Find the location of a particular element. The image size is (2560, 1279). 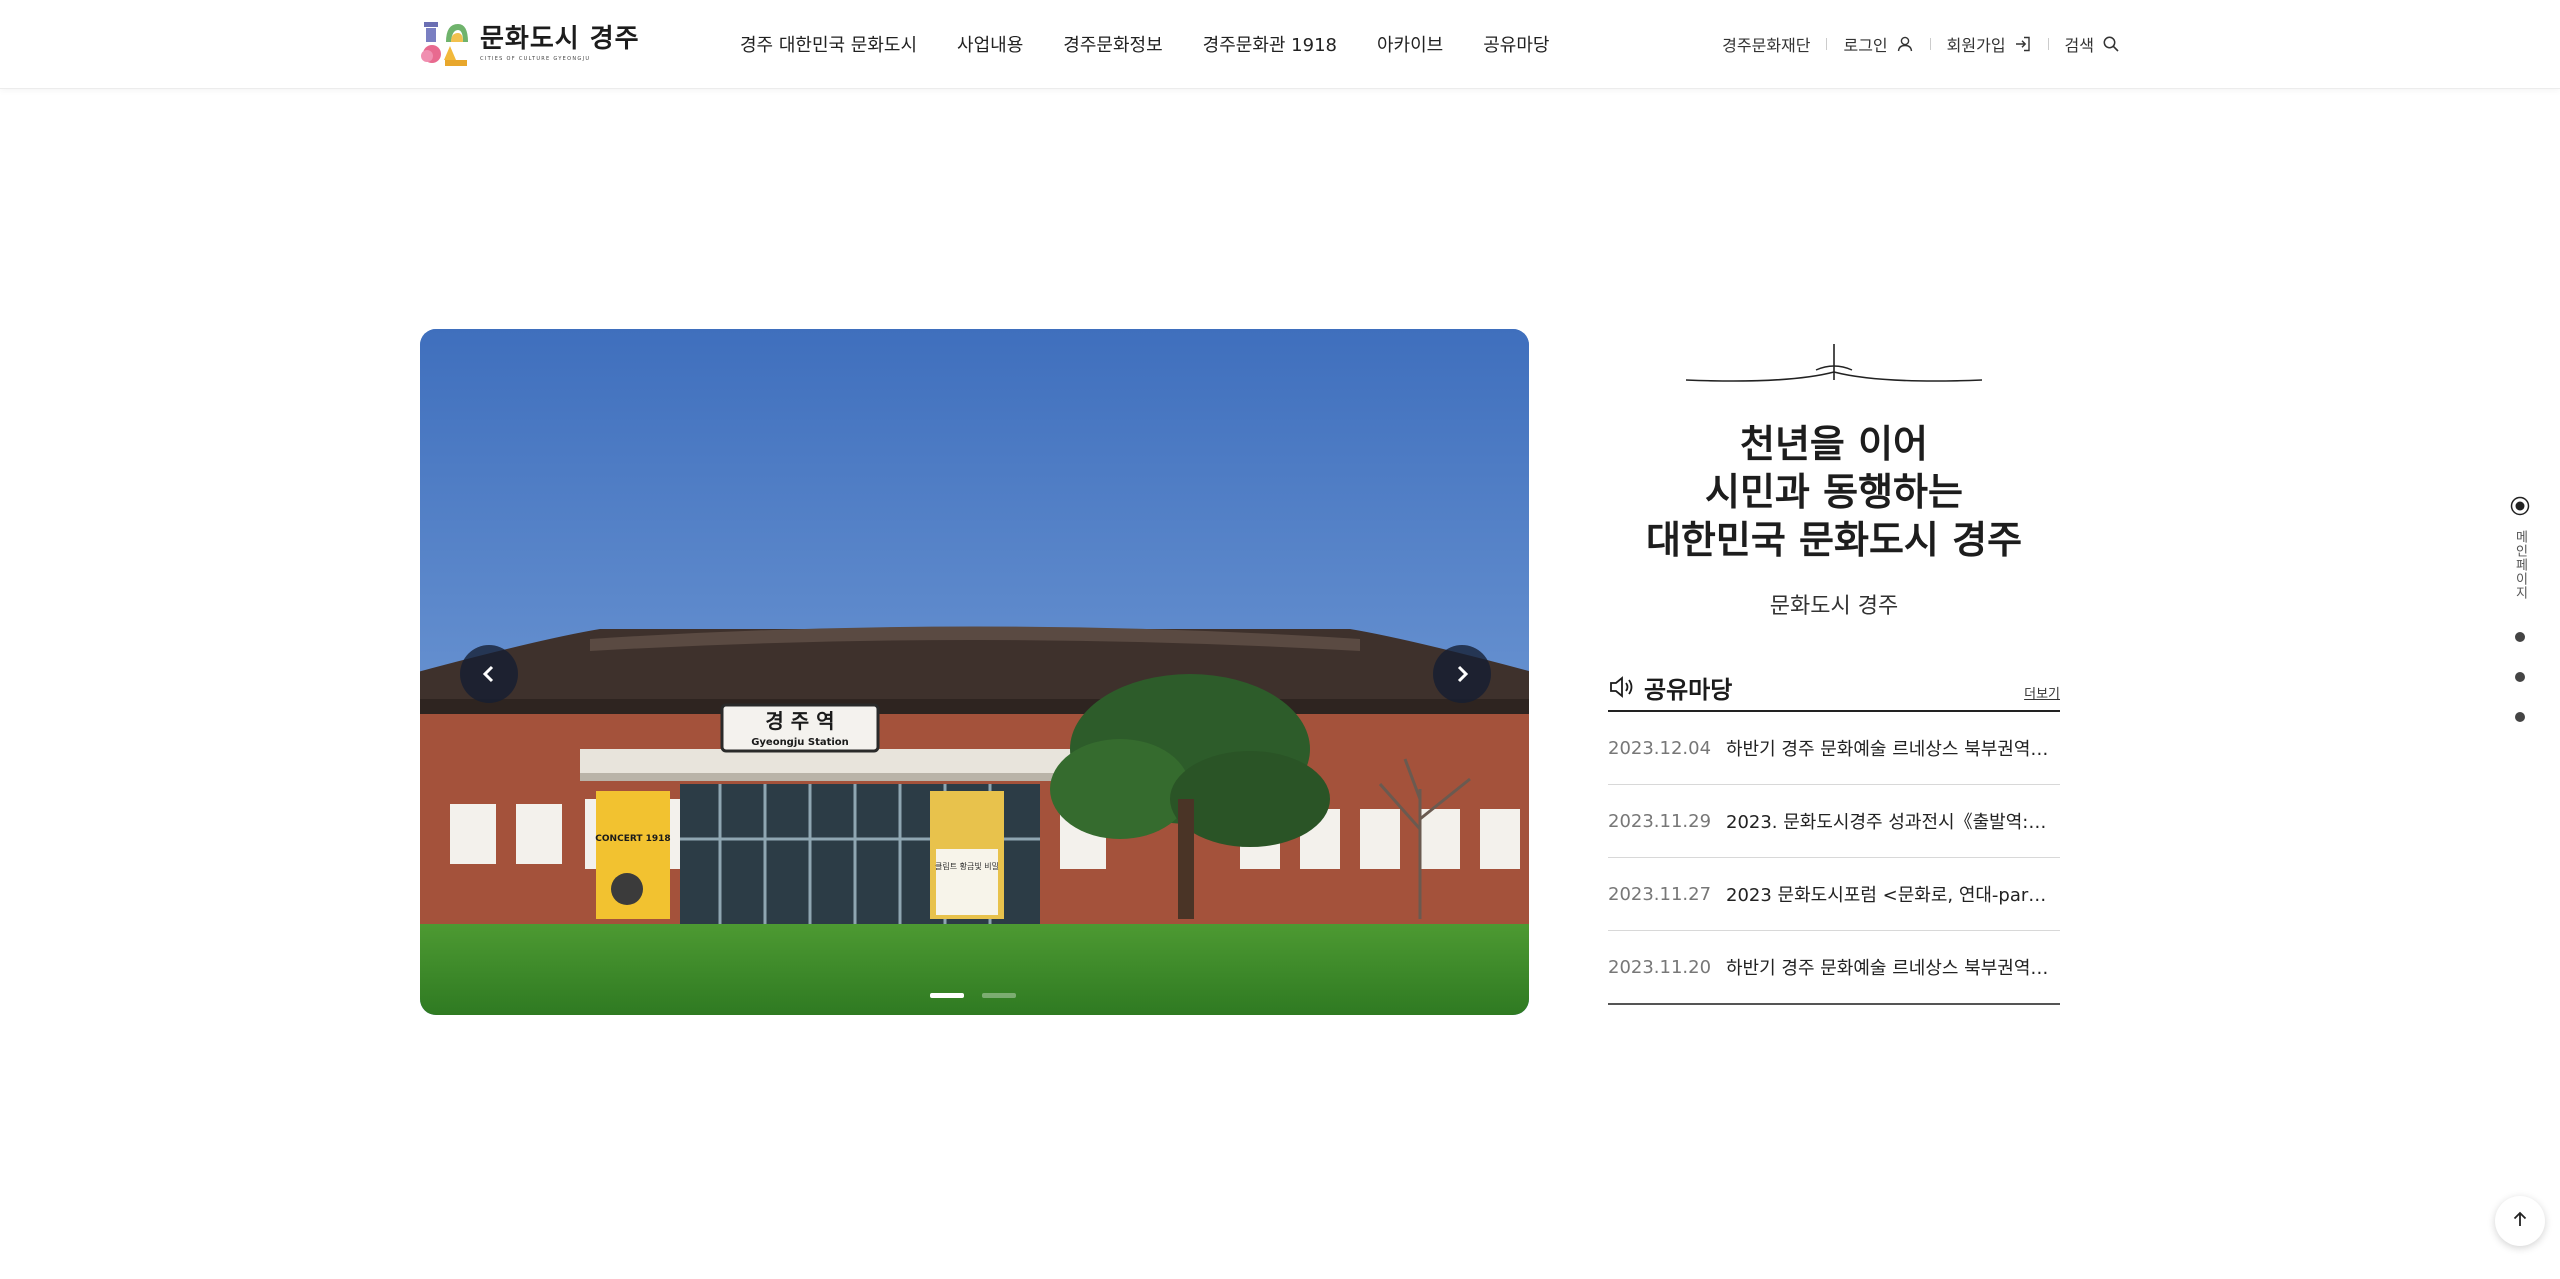

intro-panel: 천년을 이어 시민과 동행하는 대한민국 문화도시 경주 문화도시 경주 is located at coordinates (1834, 480).